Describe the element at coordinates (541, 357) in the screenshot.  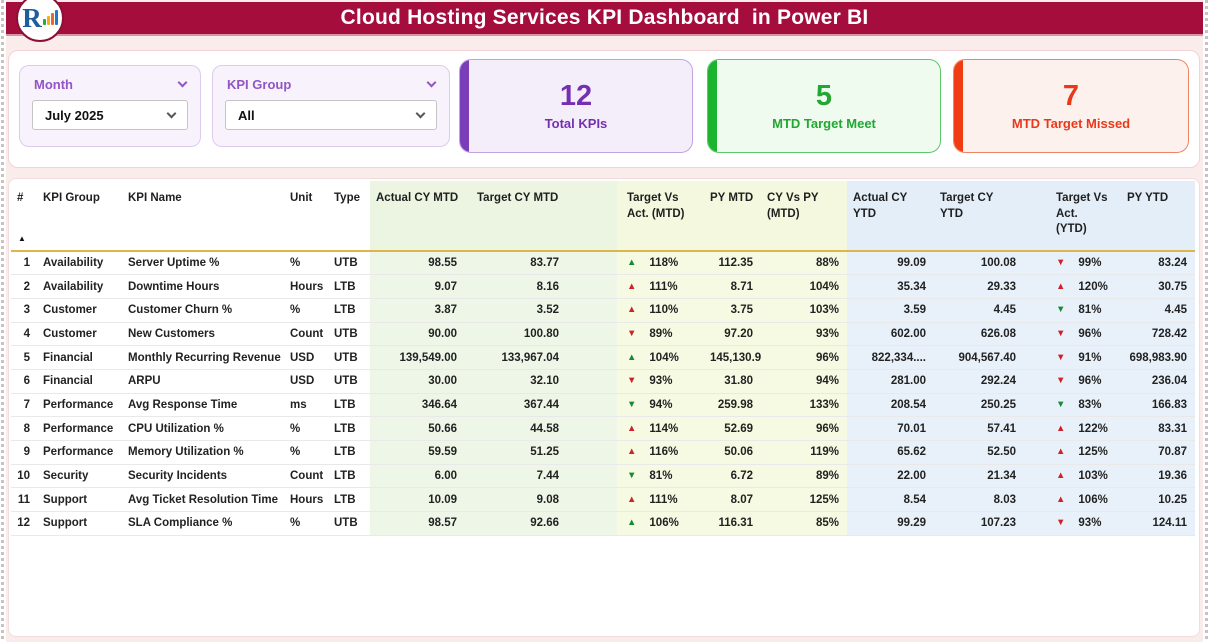
I see `target-cy-mtd-cell: 133,967.04` at that location.